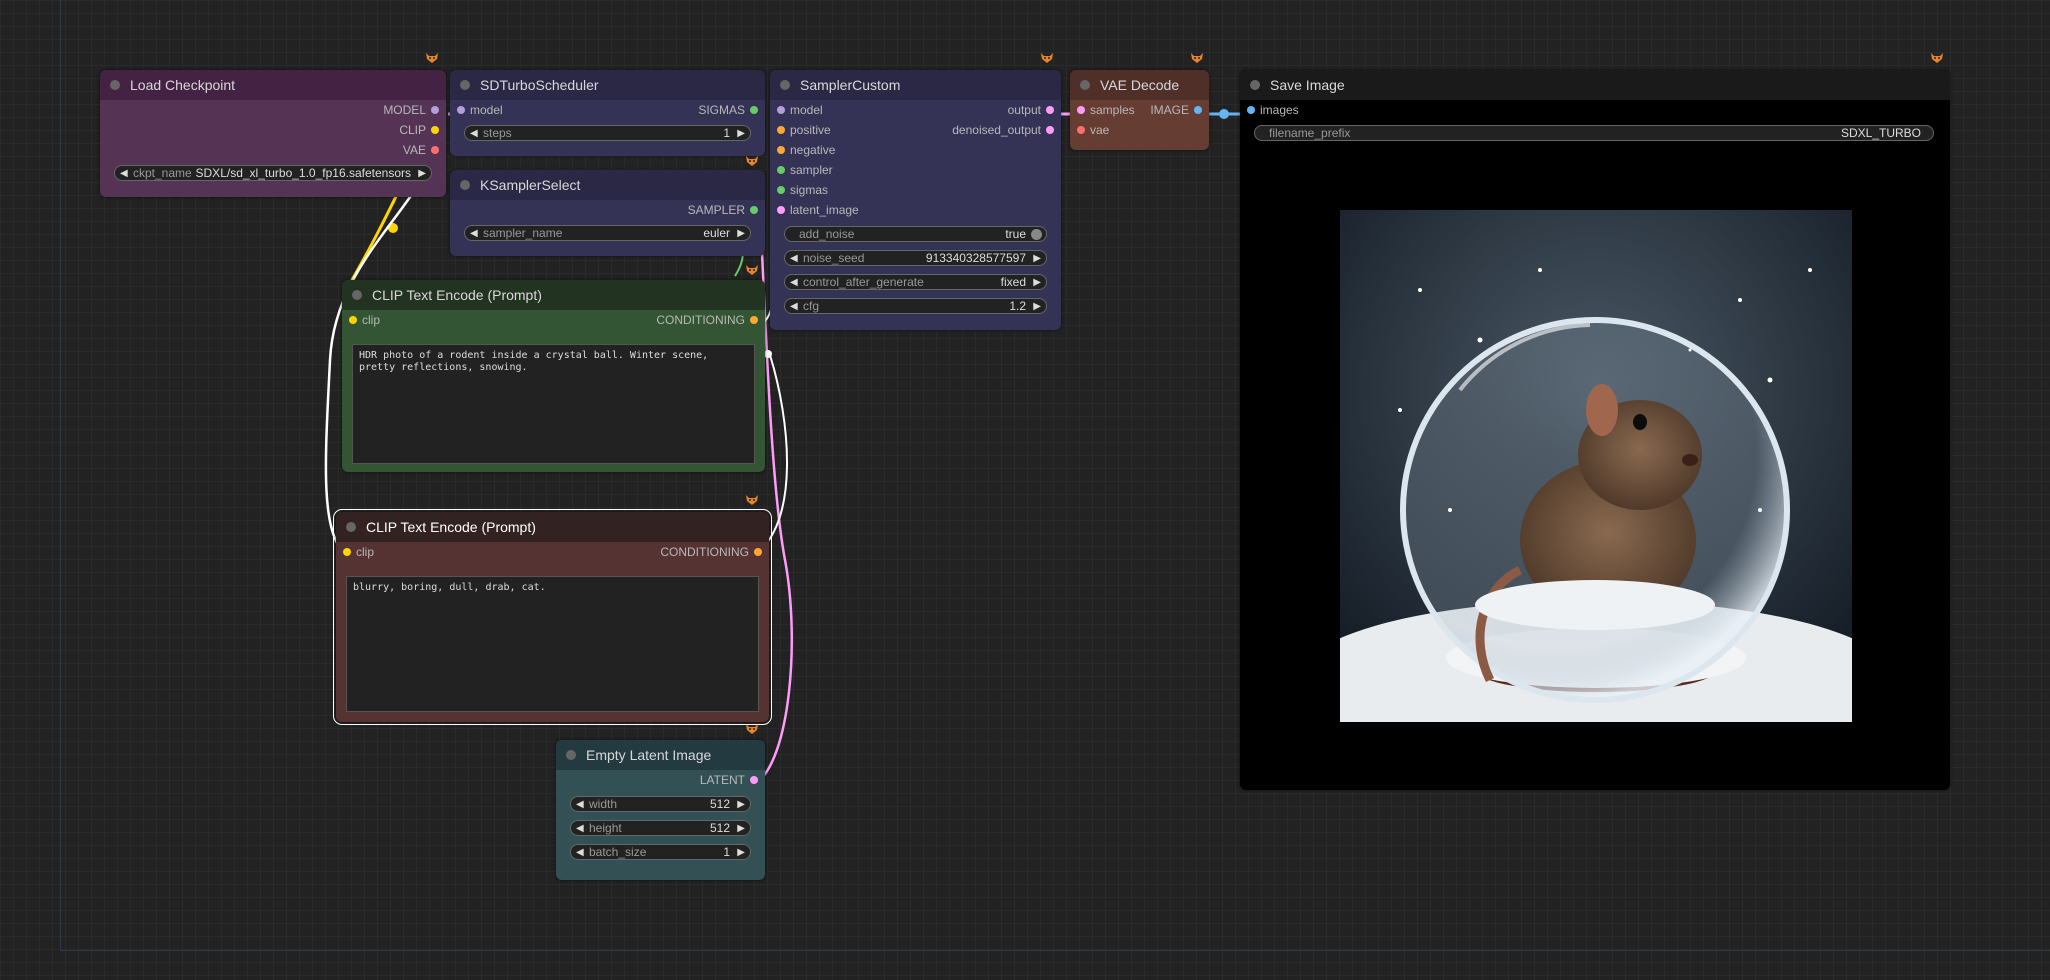 This screenshot has width=2050, height=980. Describe the element at coordinates (660, 828) in the screenshot. I see `height-number-widget: ◀ height 512 ▶` at that location.